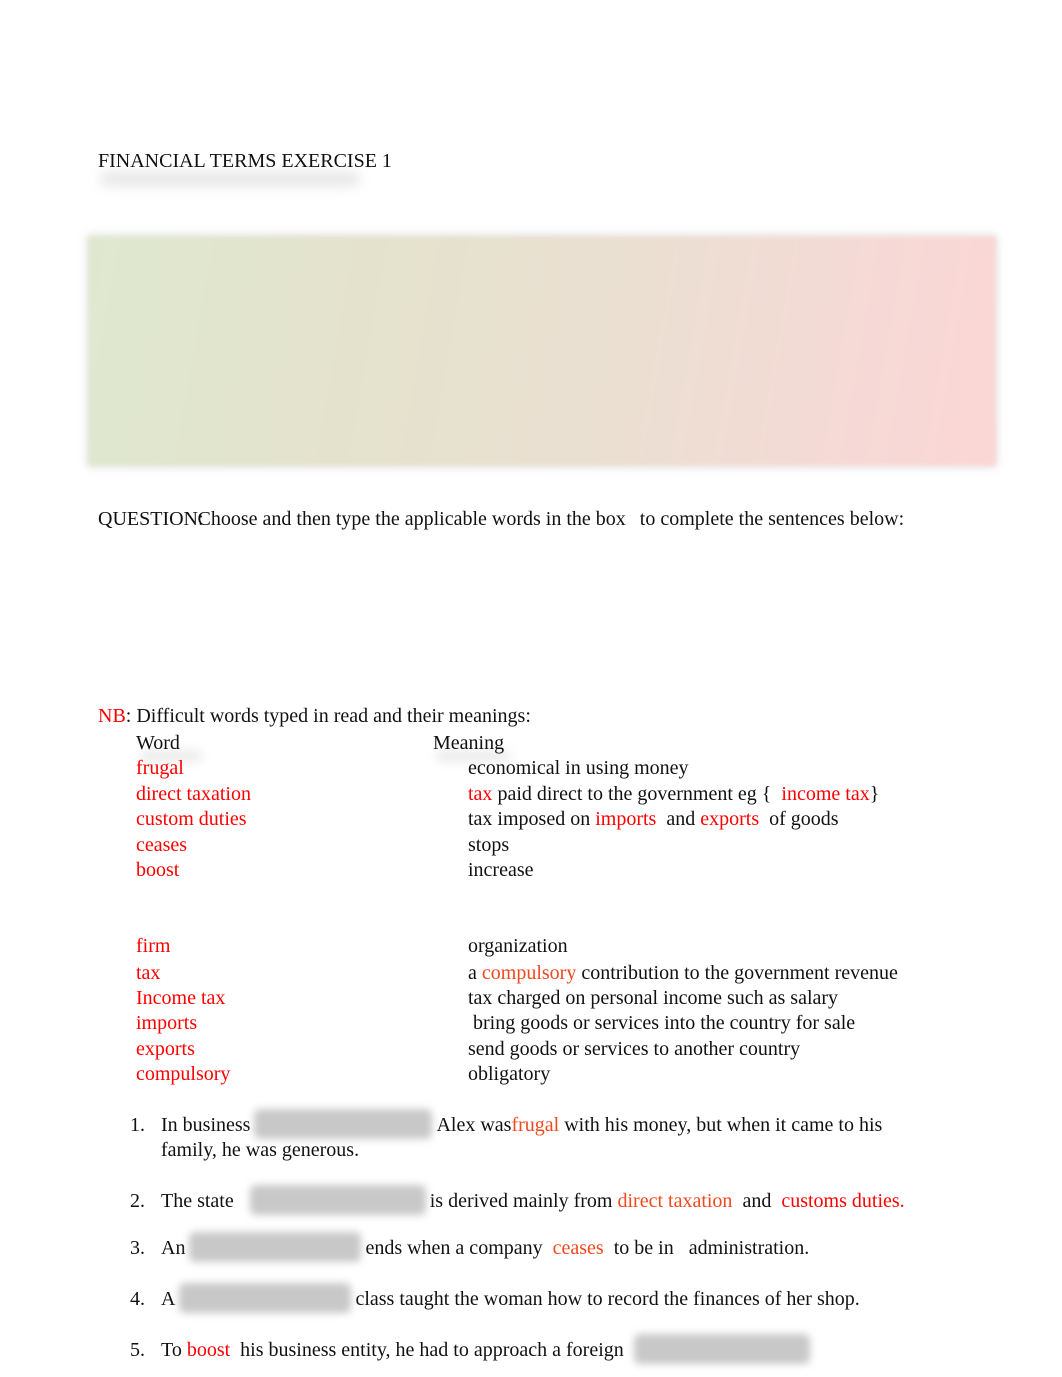  What do you see at coordinates (197, 1201) in the screenshot?
I see `sentence-text: The state` at bounding box center [197, 1201].